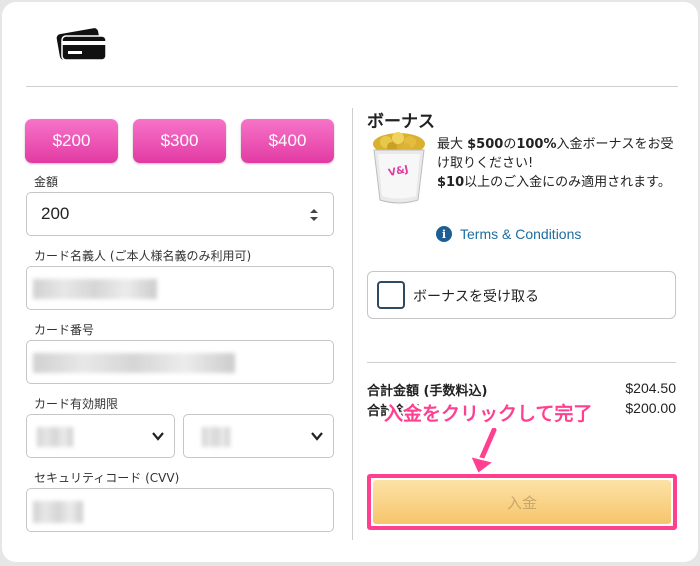 This screenshot has width=700, height=566. Describe the element at coordinates (488, 414) in the screenshot. I see `annotation-text: 入金をクリックして完了` at that location.